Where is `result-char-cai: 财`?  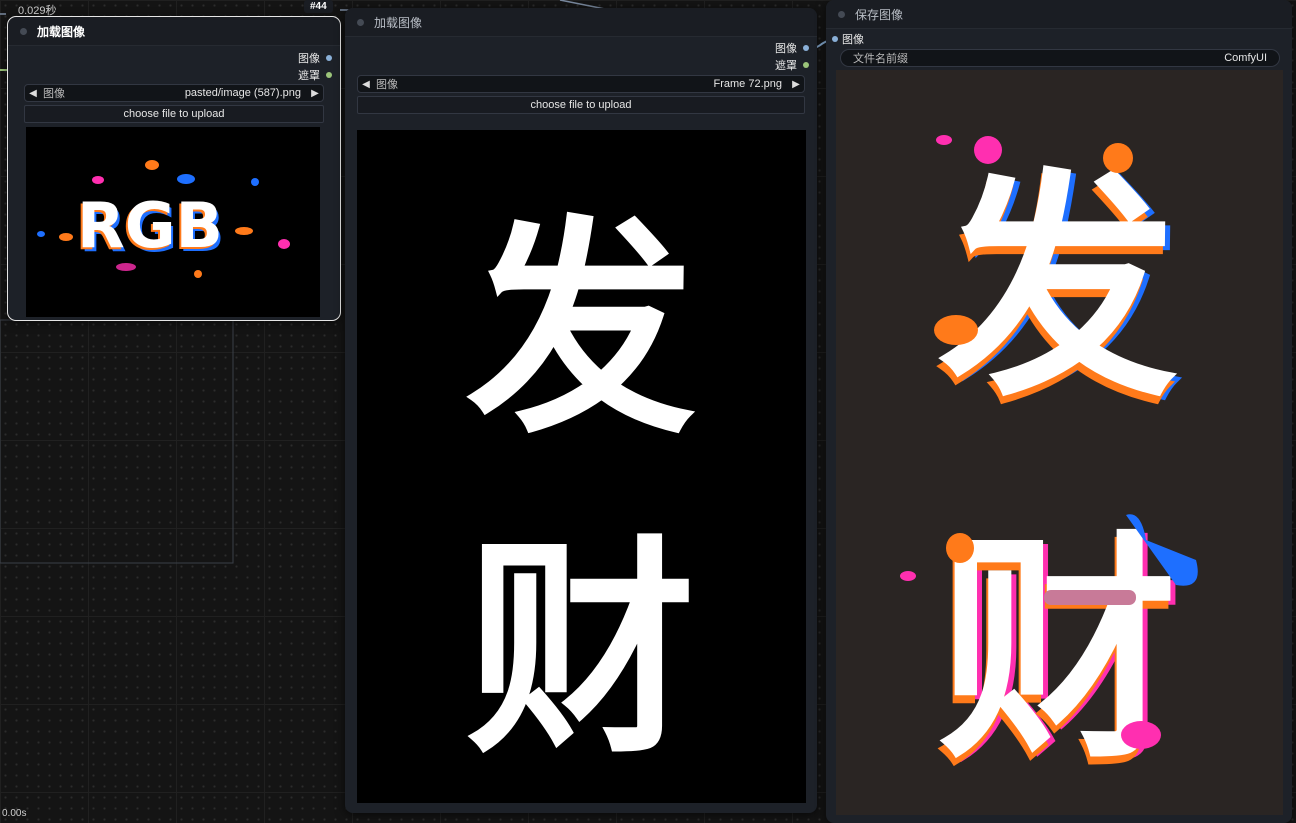
result-char-cai: 财 is located at coordinates (1058, 651).